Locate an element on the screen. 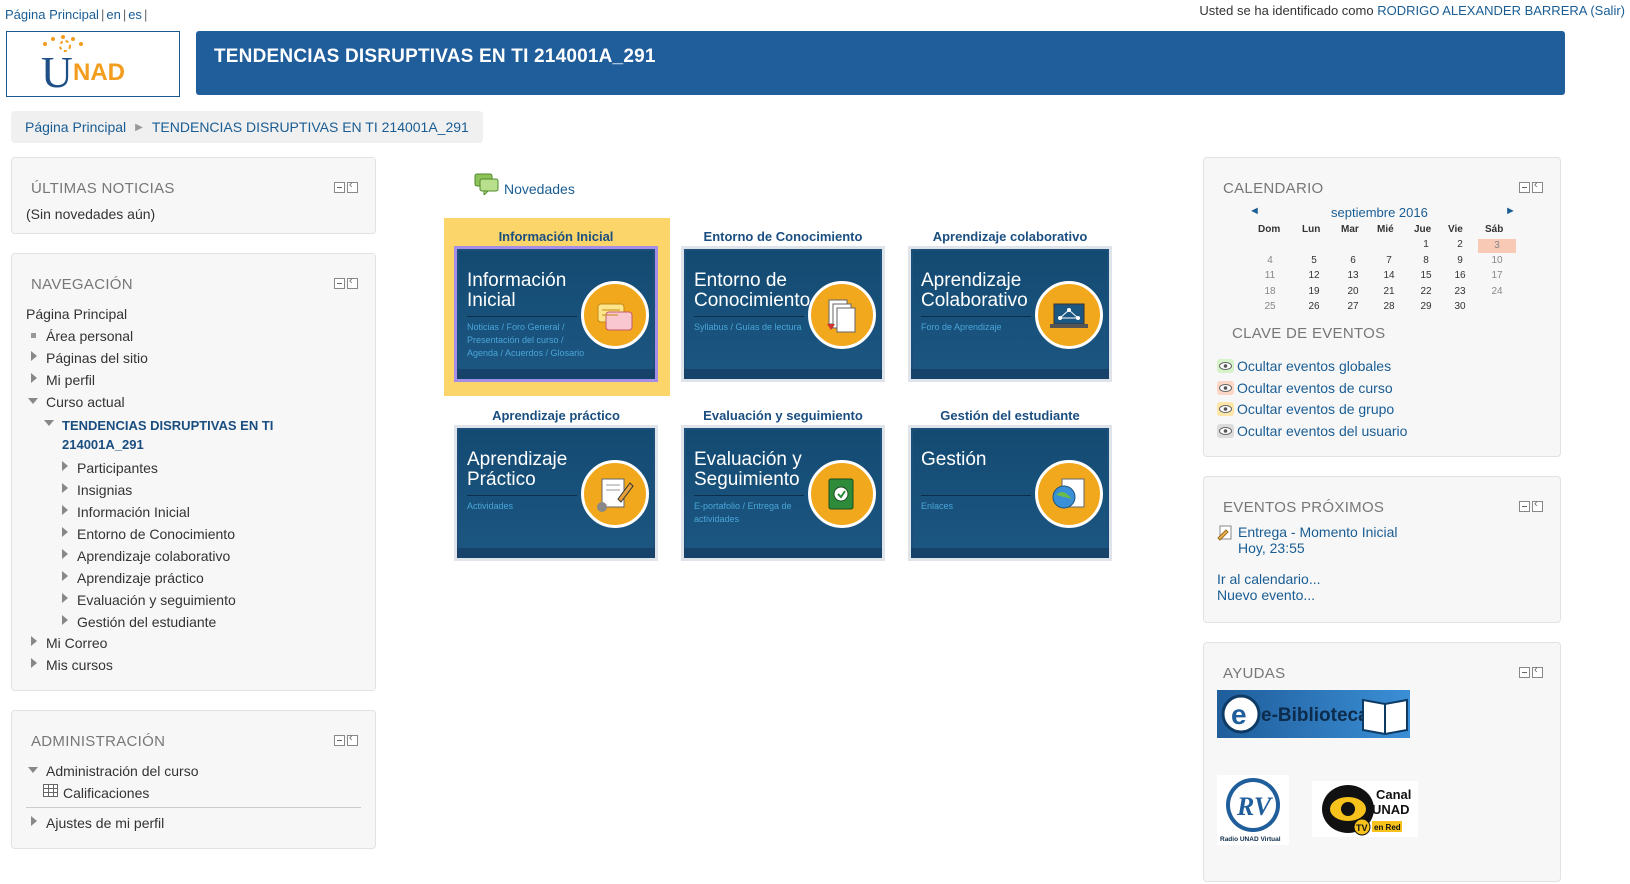 The image size is (1630, 884). top-home-link: Página Principal is located at coordinates (52, 14).